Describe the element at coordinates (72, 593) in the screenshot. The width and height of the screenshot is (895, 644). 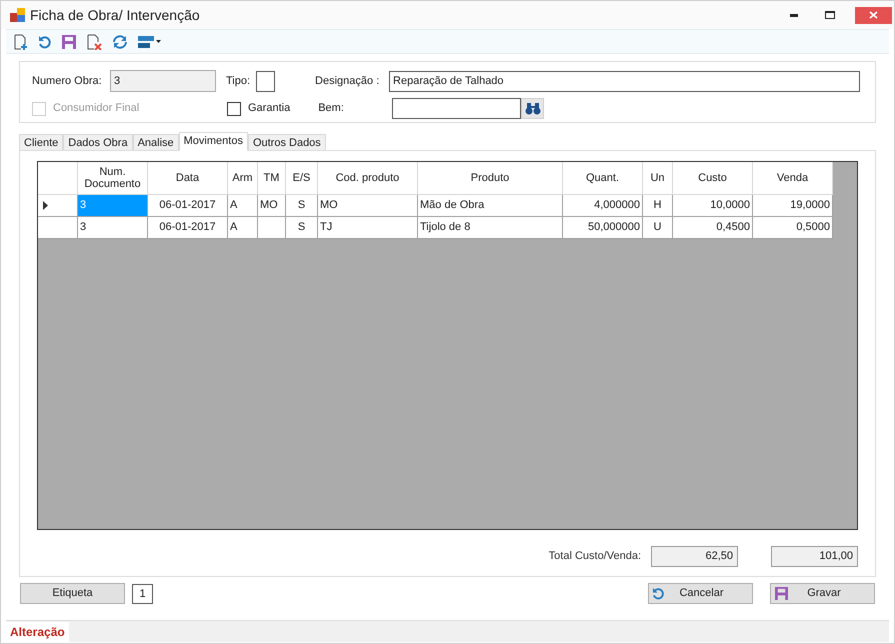
I see `etiqueta-button: Etiqueta` at that location.